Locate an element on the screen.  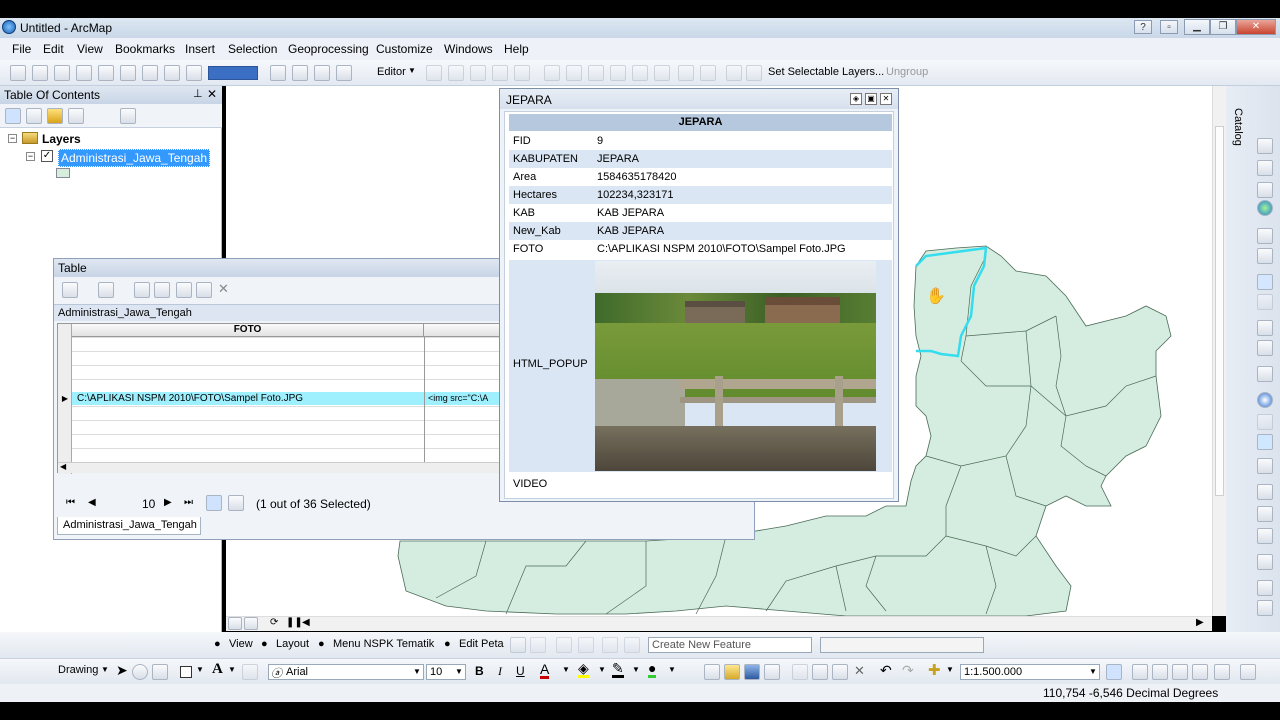
catalog-tab: Catalog is located at coordinates (1238, 127).